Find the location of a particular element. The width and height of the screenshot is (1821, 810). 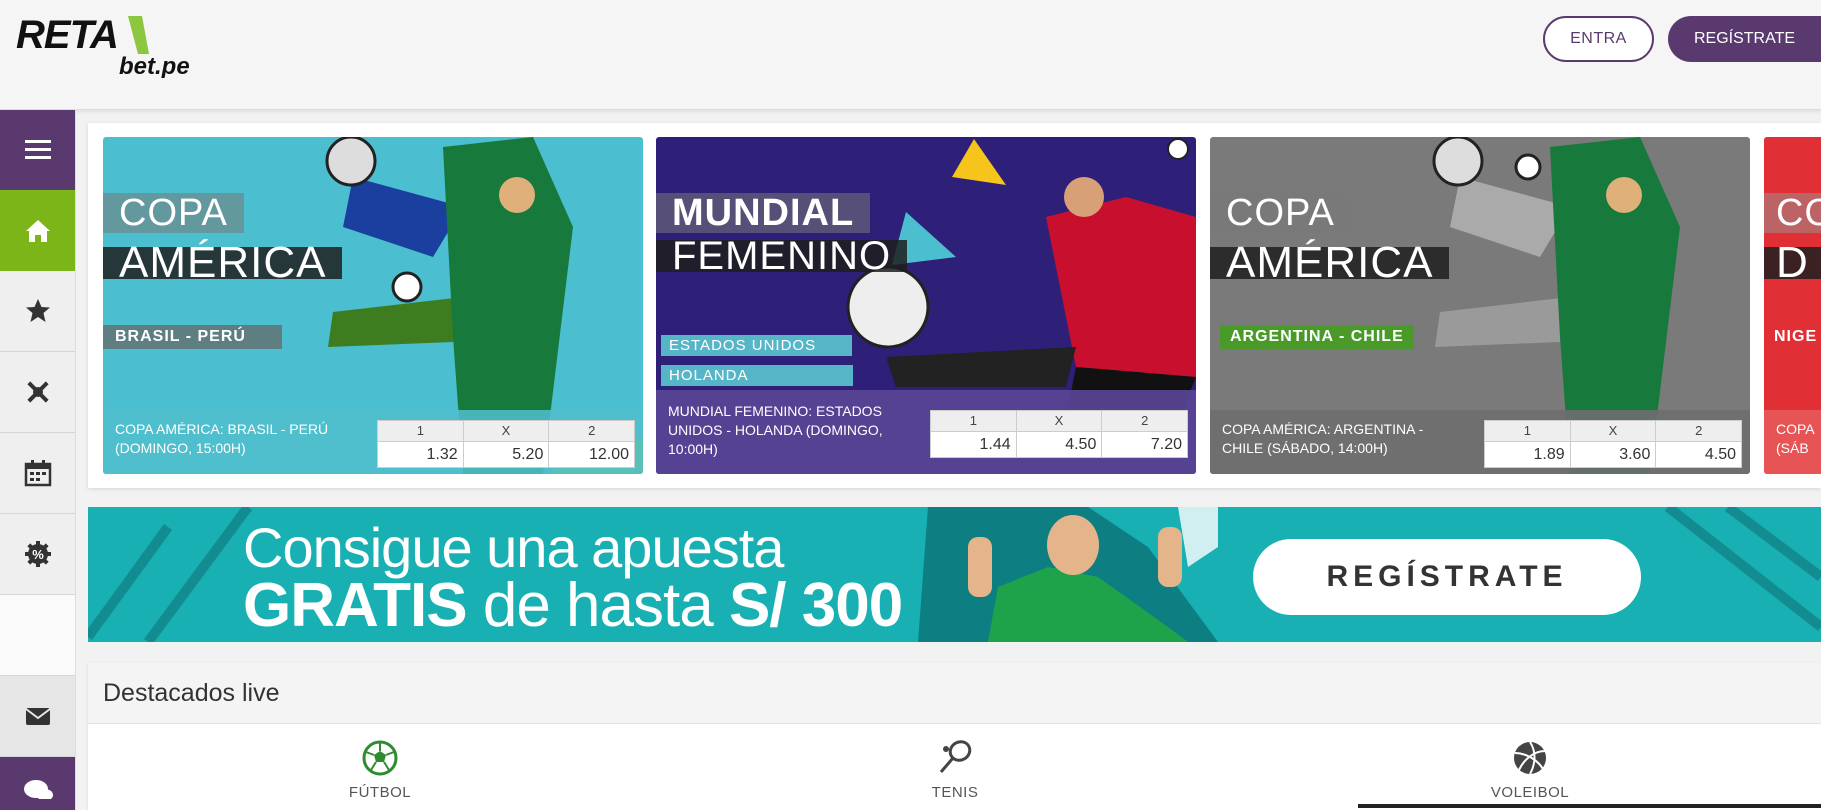

odds-button-draw: 5.20 is located at coordinates (507, 455).